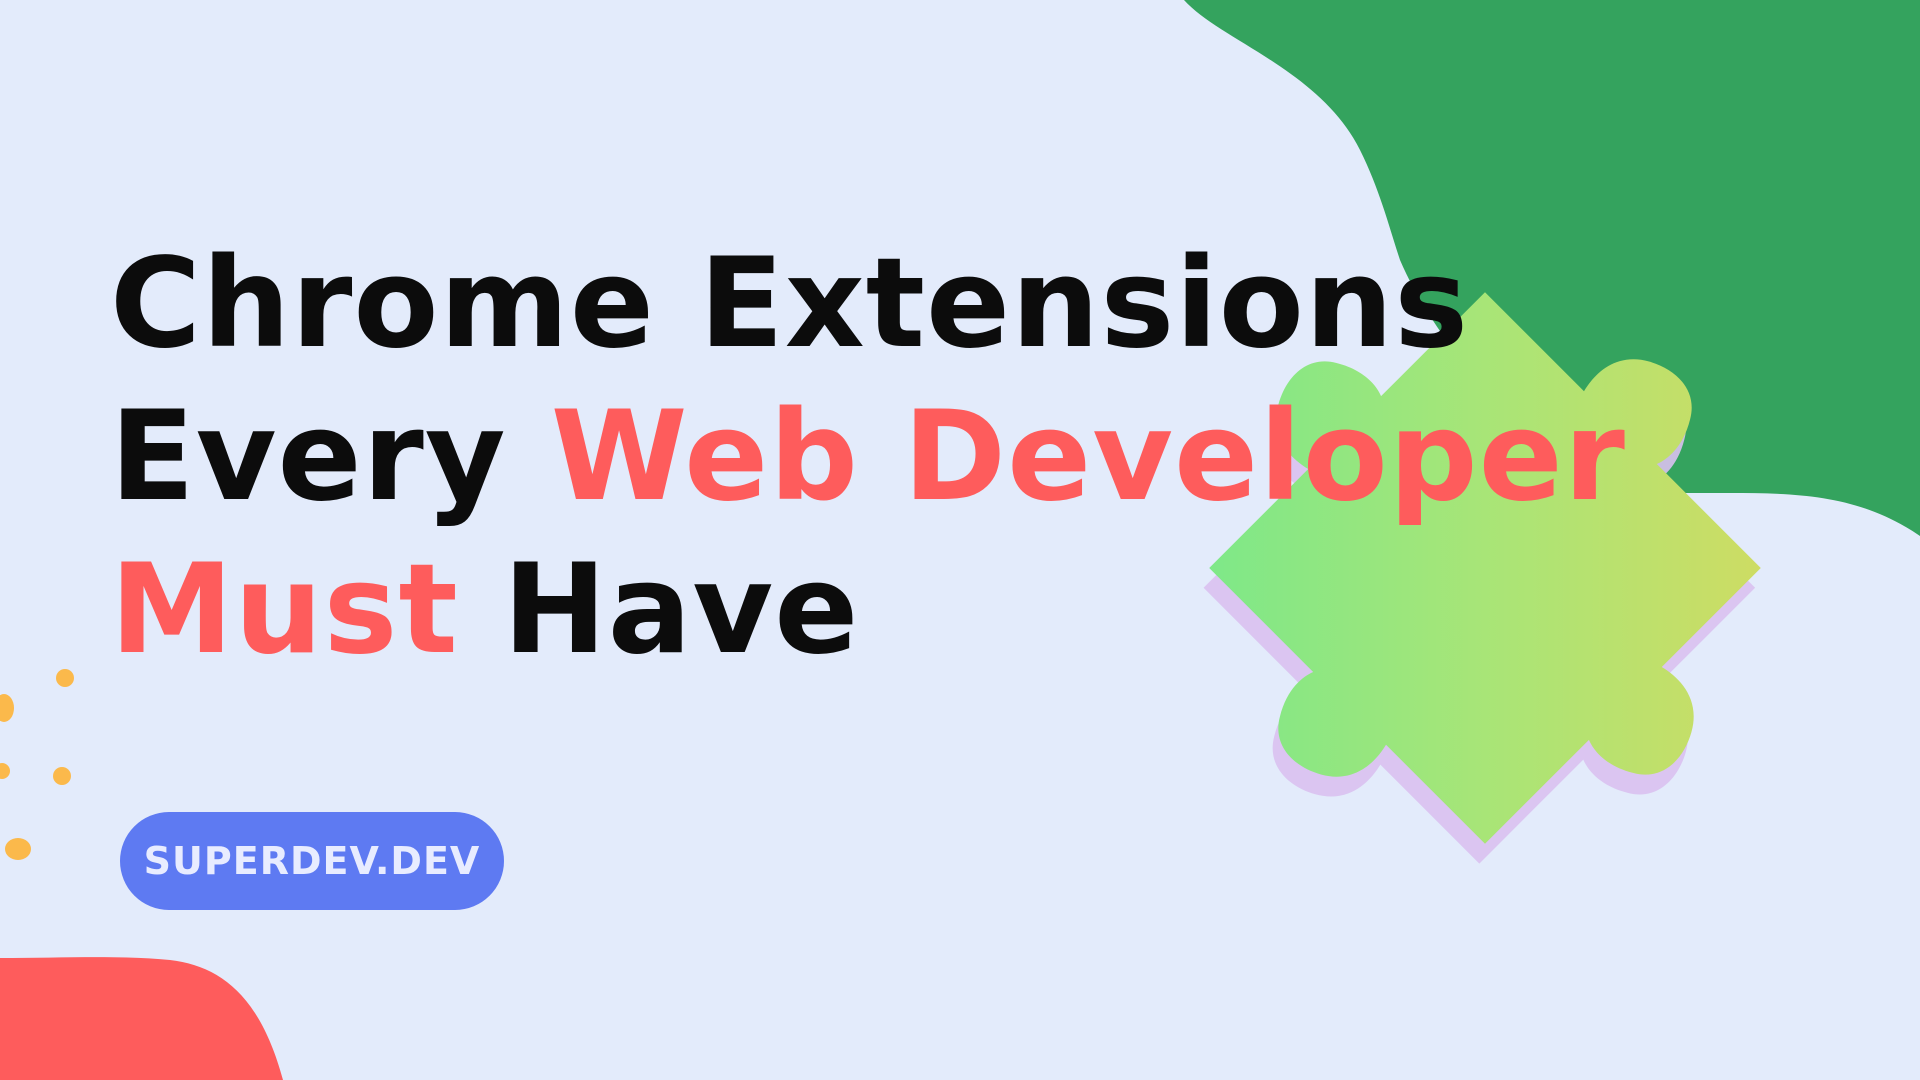 Image resolution: width=1920 pixels, height=1080 pixels. What do you see at coordinates (330, 457) in the screenshot?
I see `title-line-2-plain: Every` at bounding box center [330, 457].